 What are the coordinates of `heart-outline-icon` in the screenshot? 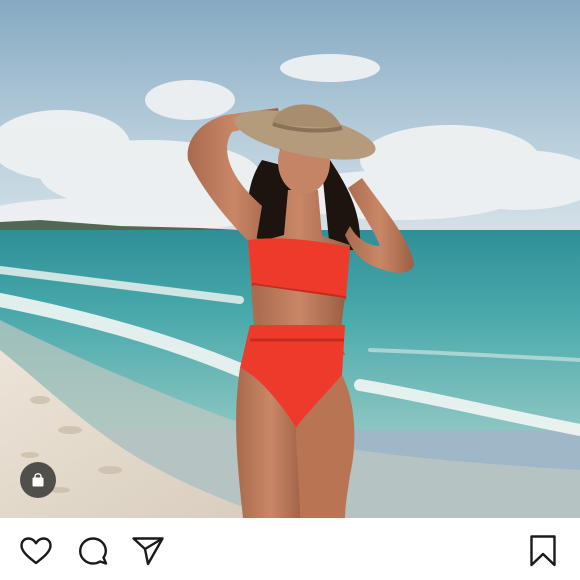 It's located at (36, 551).